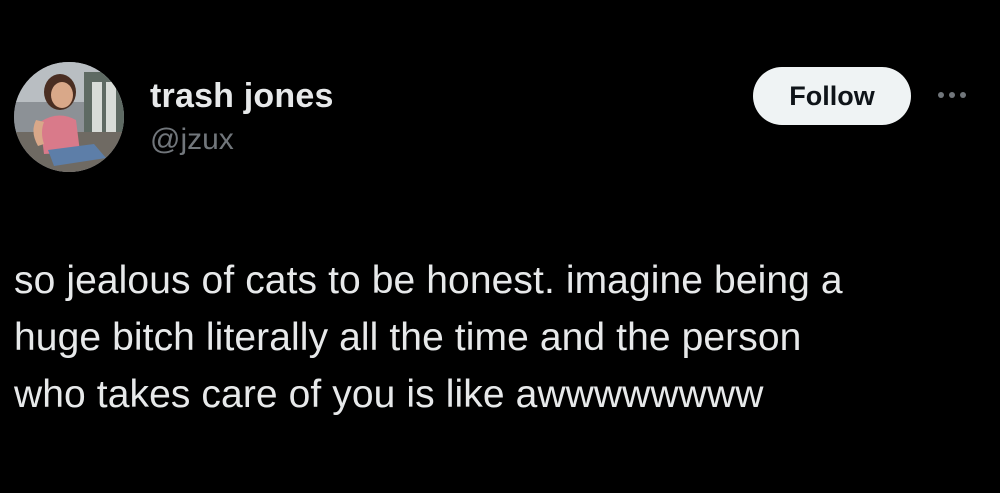 This screenshot has width=1000, height=493. I want to click on author-display-name: trash jones, so click(242, 96).